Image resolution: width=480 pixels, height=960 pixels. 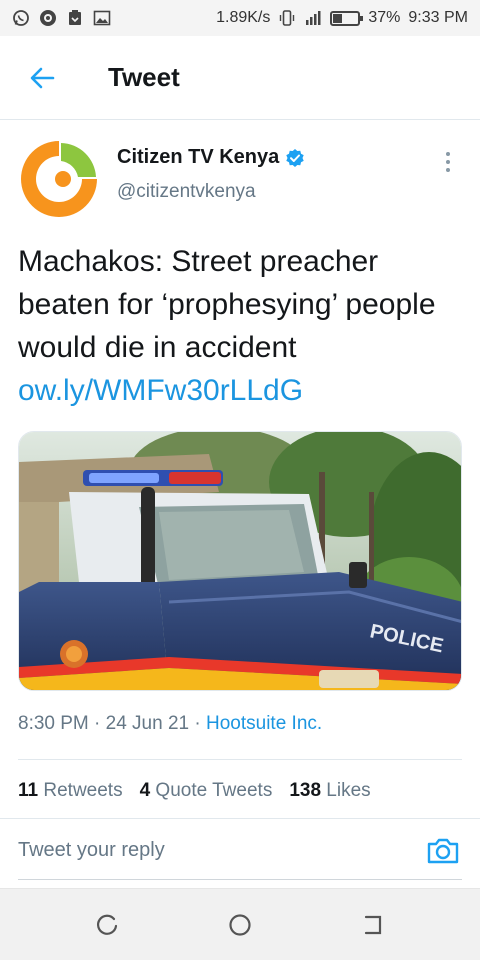 I want to click on tweet-meta: 8:30 PM · 24 Jun 21 · Hootsuite Inc., so click(x=170, y=724).